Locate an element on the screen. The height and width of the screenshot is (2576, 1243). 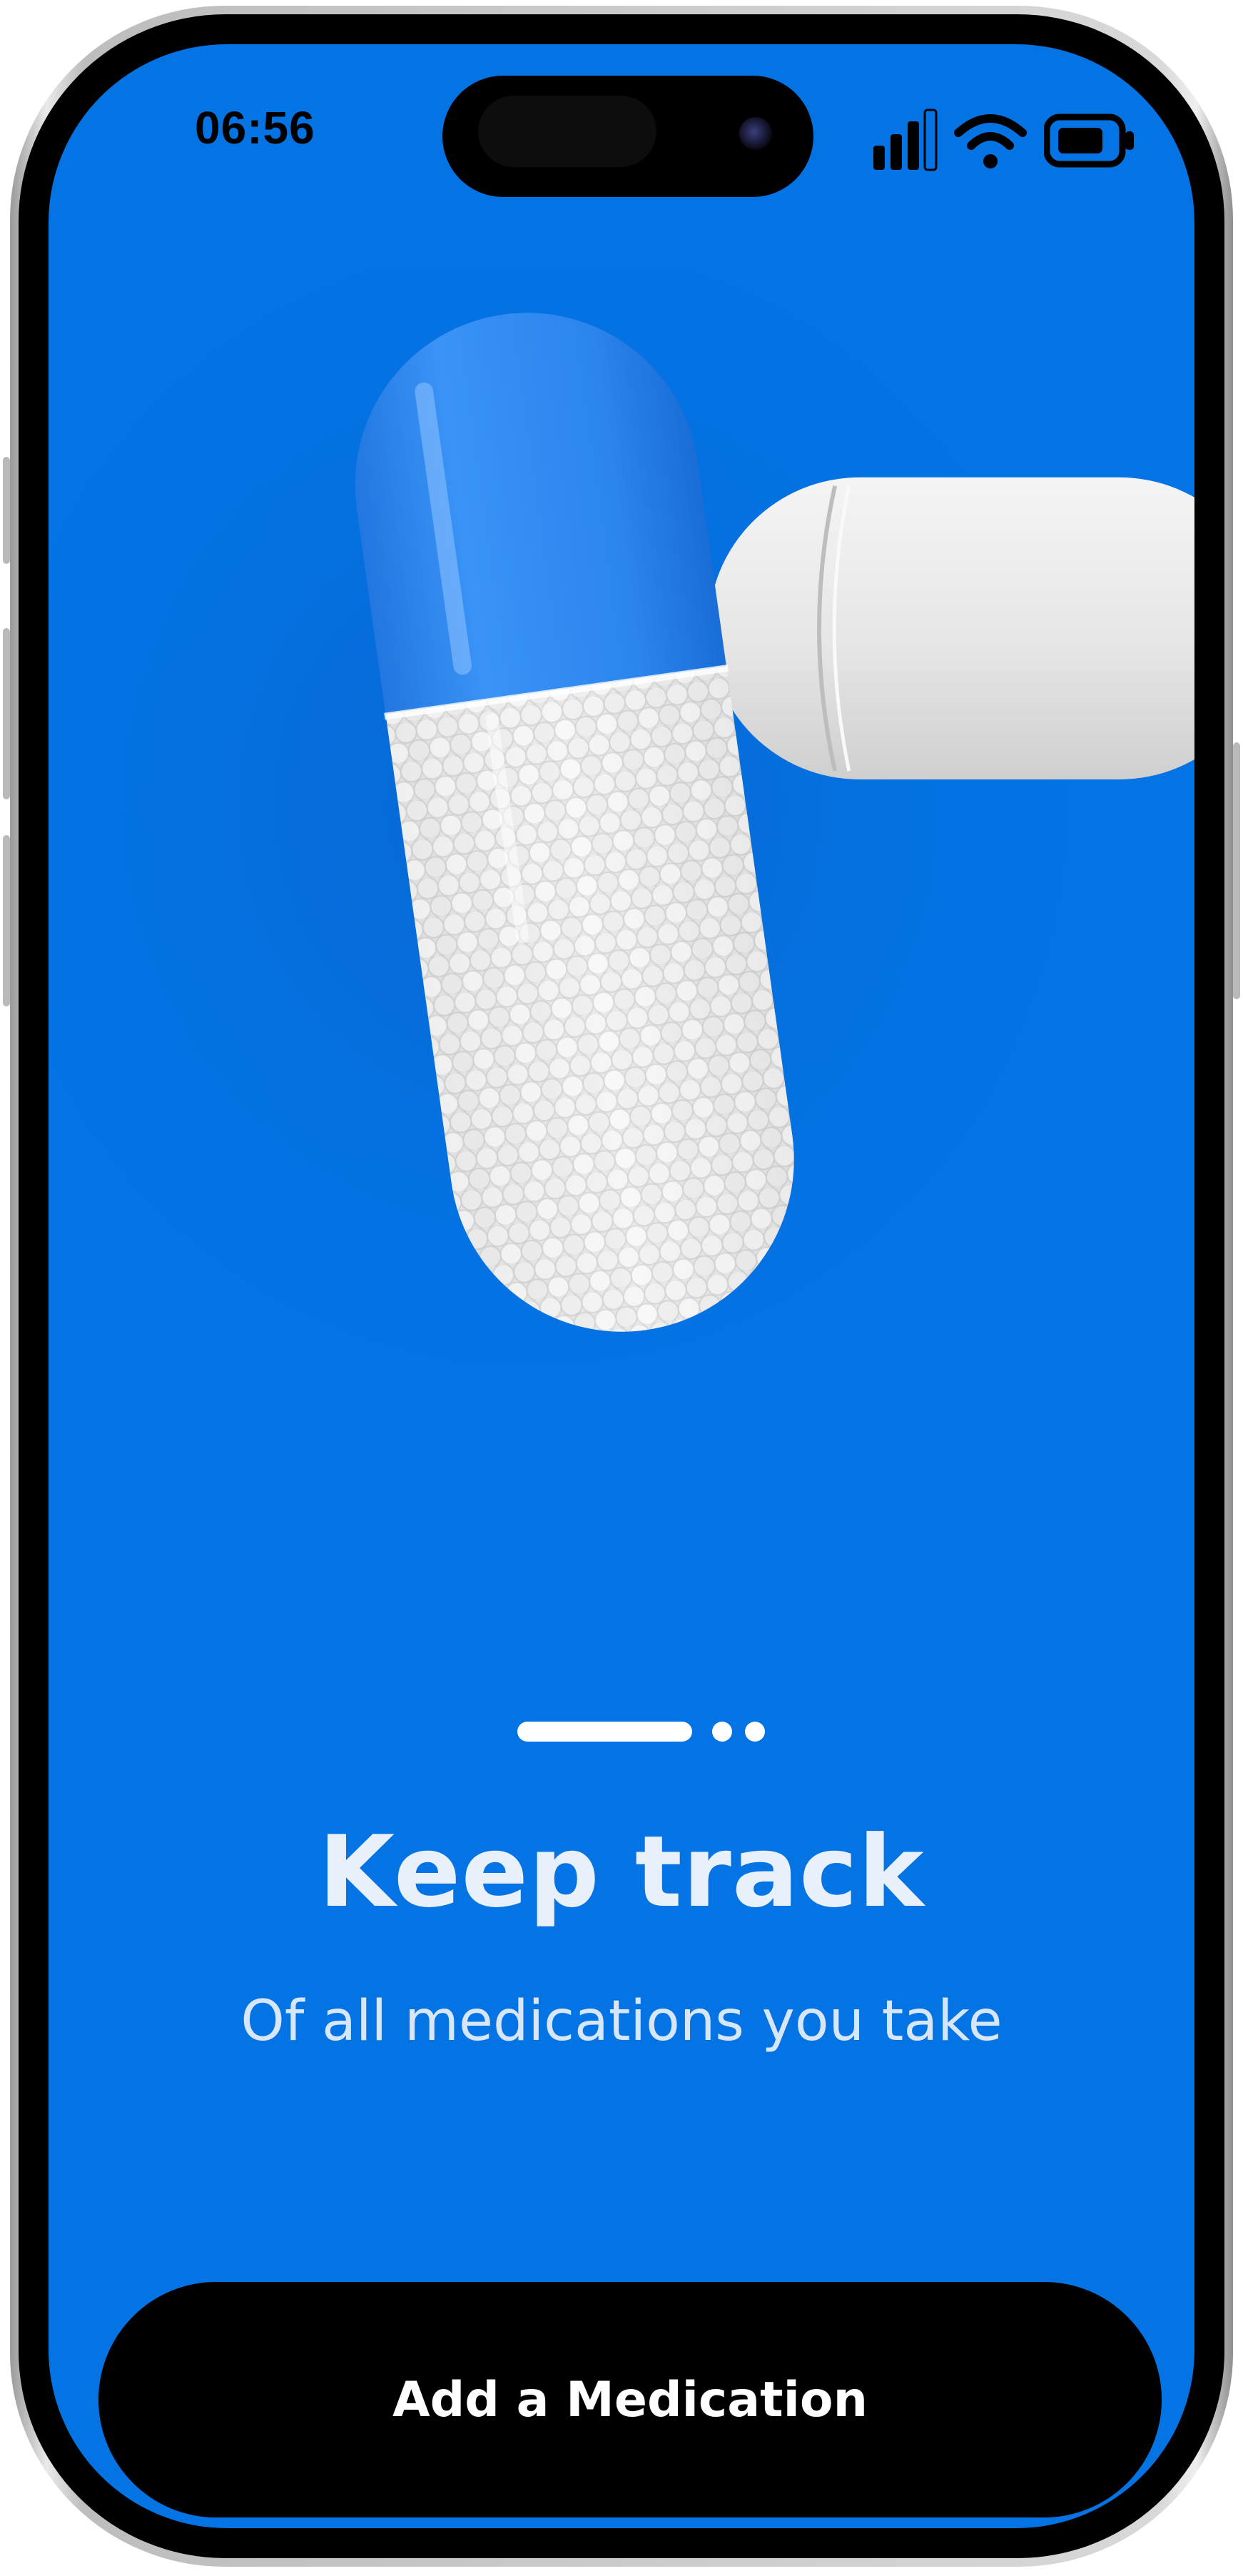
signal-icon is located at coordinates (905, 139).